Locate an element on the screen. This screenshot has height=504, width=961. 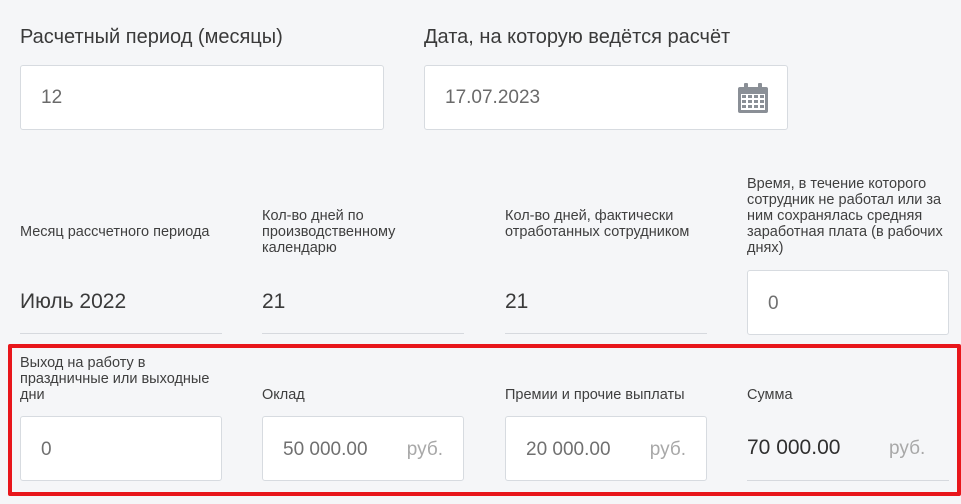
salary-label: Оклад is located at coordinates (283, 395).